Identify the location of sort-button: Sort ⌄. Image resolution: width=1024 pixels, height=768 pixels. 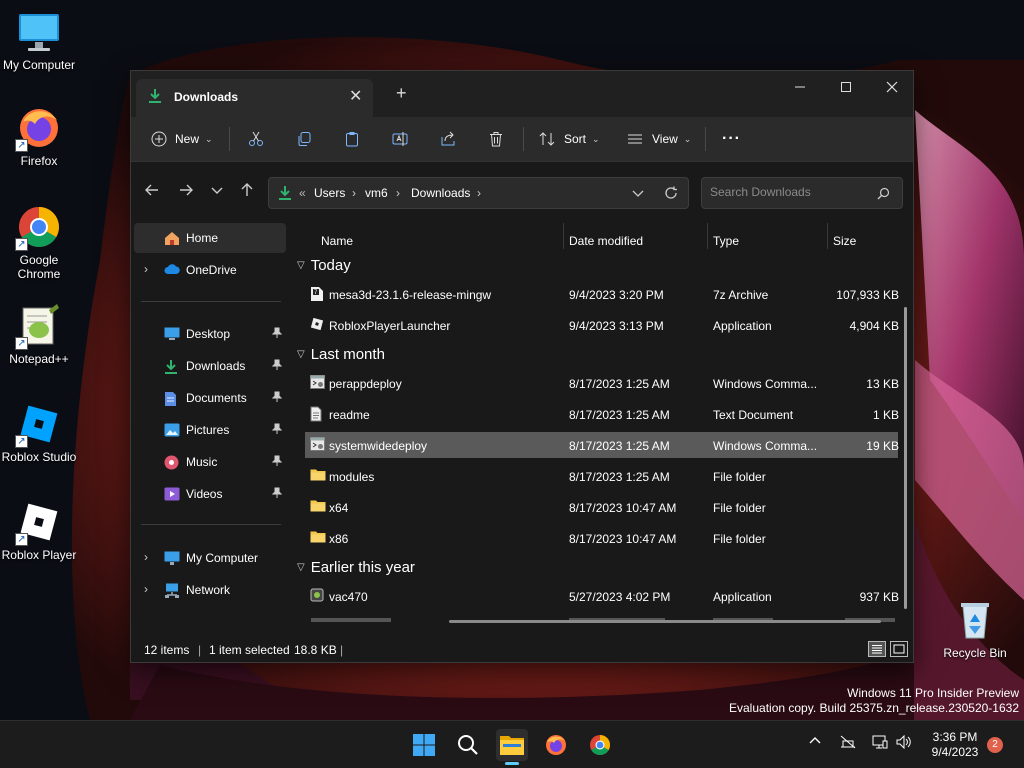
(569, 139).